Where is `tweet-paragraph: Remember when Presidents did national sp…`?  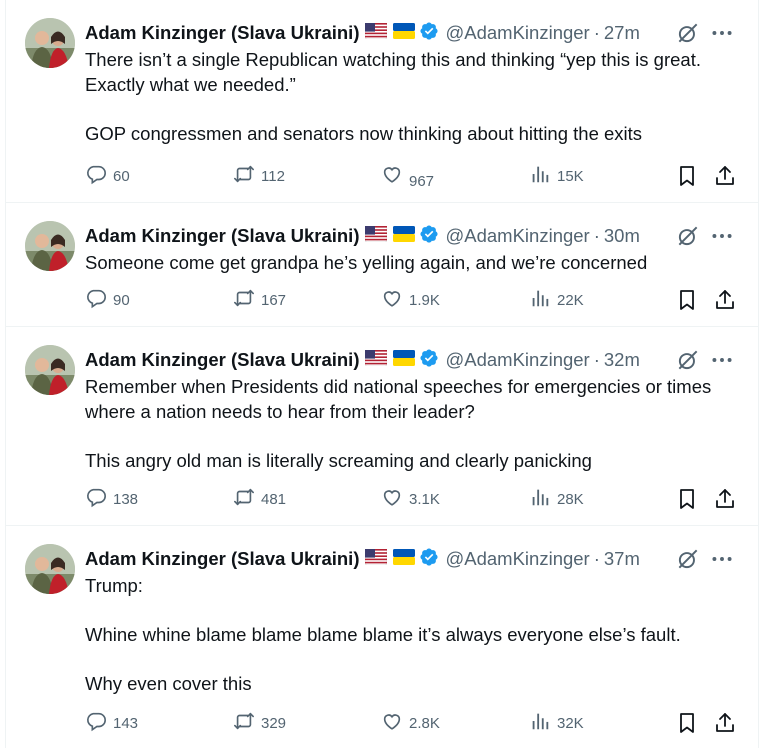 tweet-paragraph: Remember when Presidents did national sp… is located at coordinates (398, 399).